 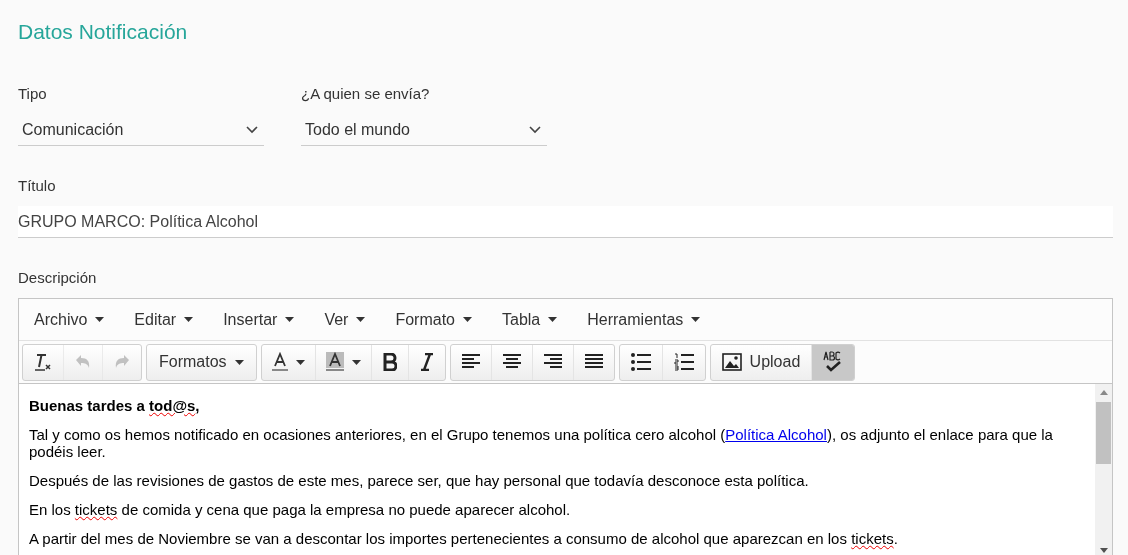 I want to click on field-label: Tipo, so click(x=32, y=94).